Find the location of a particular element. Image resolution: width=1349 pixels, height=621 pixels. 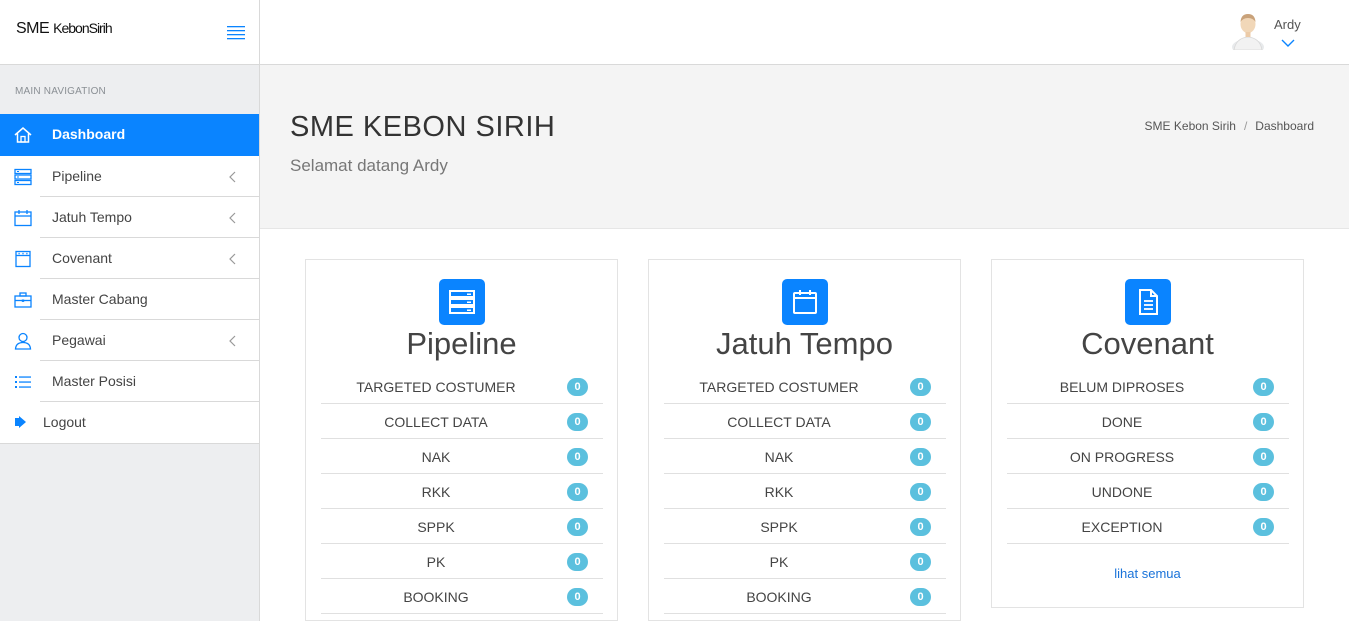

row-label: UNDONE is located at coordinates (1122, 492).